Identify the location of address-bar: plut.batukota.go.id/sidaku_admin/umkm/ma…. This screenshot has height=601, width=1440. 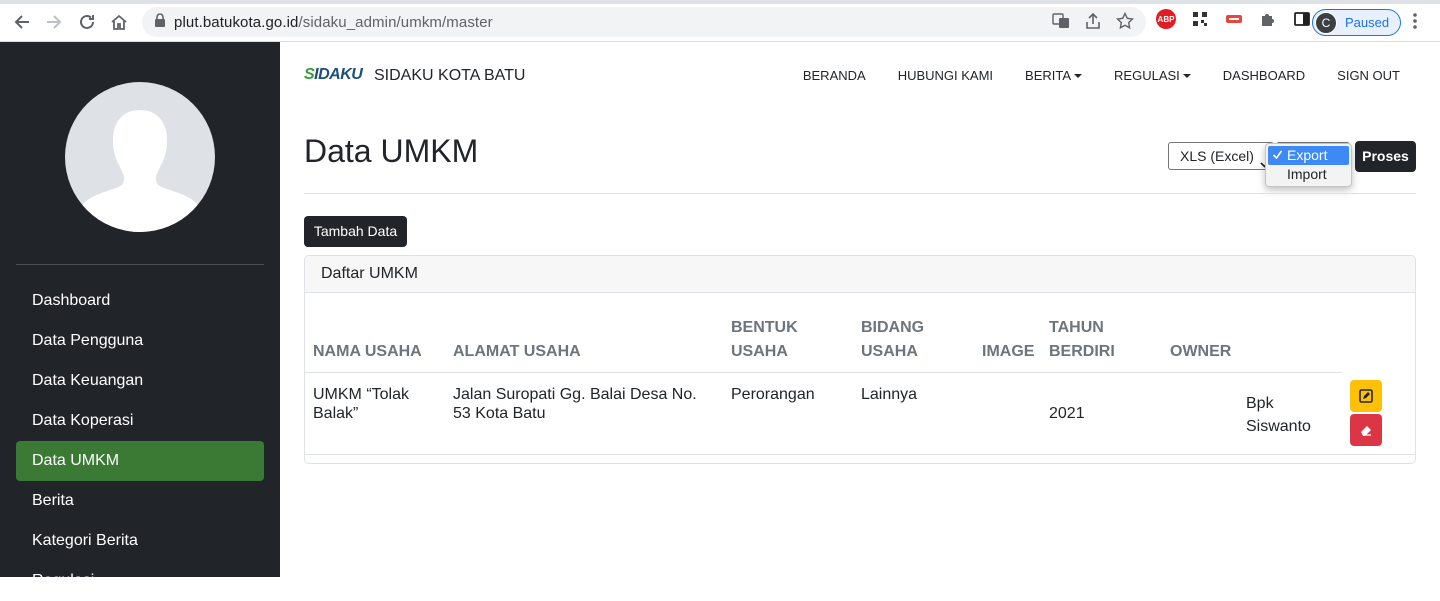
(644, 22).